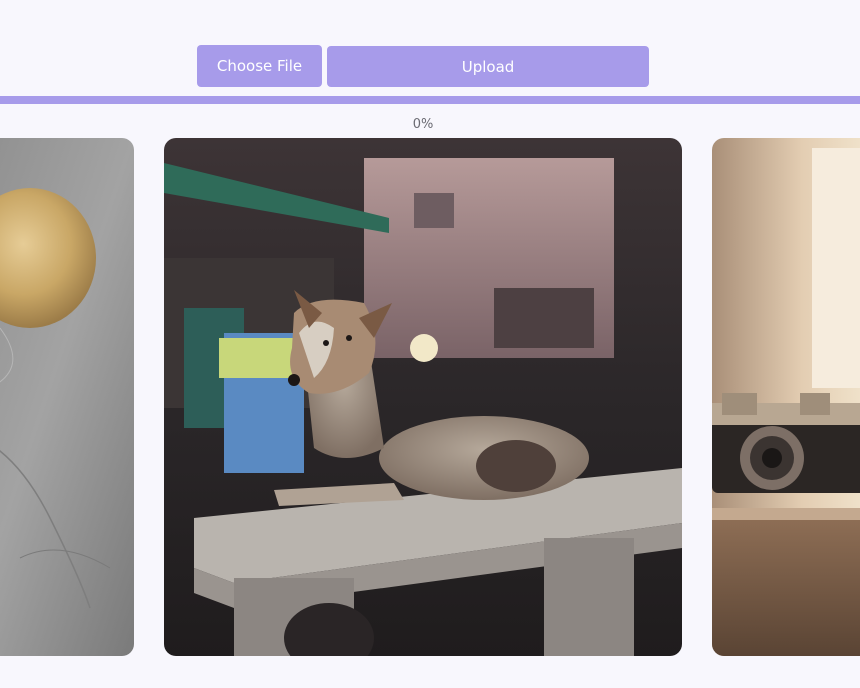 The image size is (860, 688). I want to click on bread-photo, so click(67, 397).